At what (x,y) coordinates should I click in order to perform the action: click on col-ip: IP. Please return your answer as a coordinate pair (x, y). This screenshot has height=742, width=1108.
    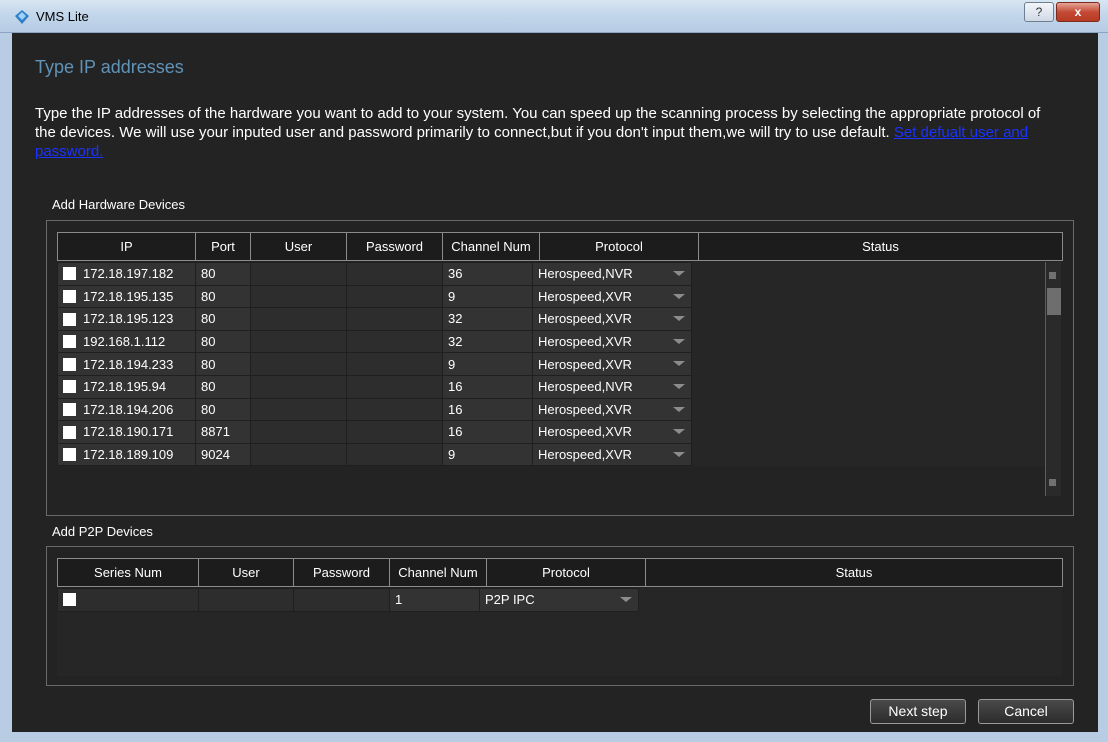
    Looking at the image, I should click on (126, 246).